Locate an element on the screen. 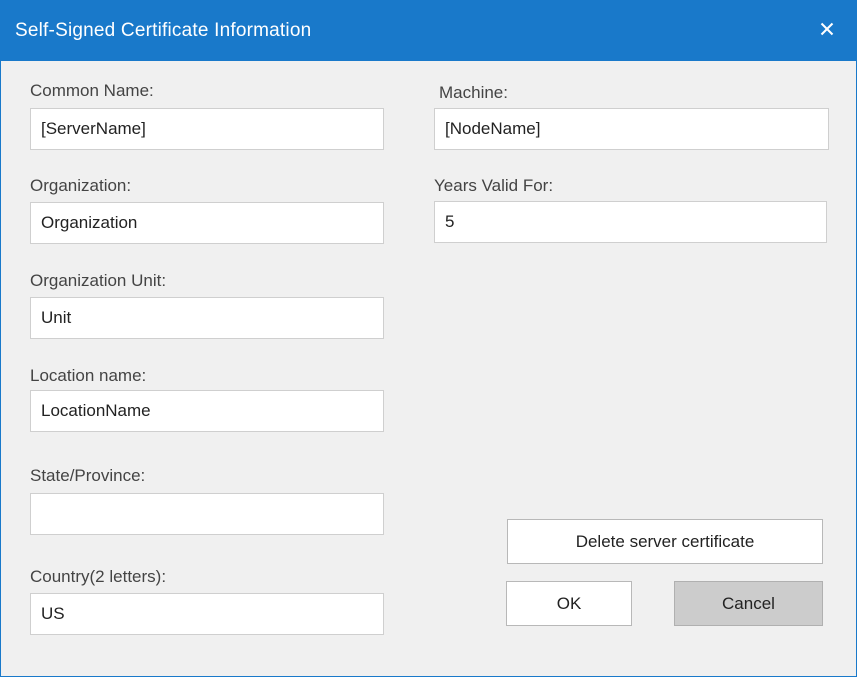  title-bar: Self-Signed Certificate Information is located at coordinates (428, 31).